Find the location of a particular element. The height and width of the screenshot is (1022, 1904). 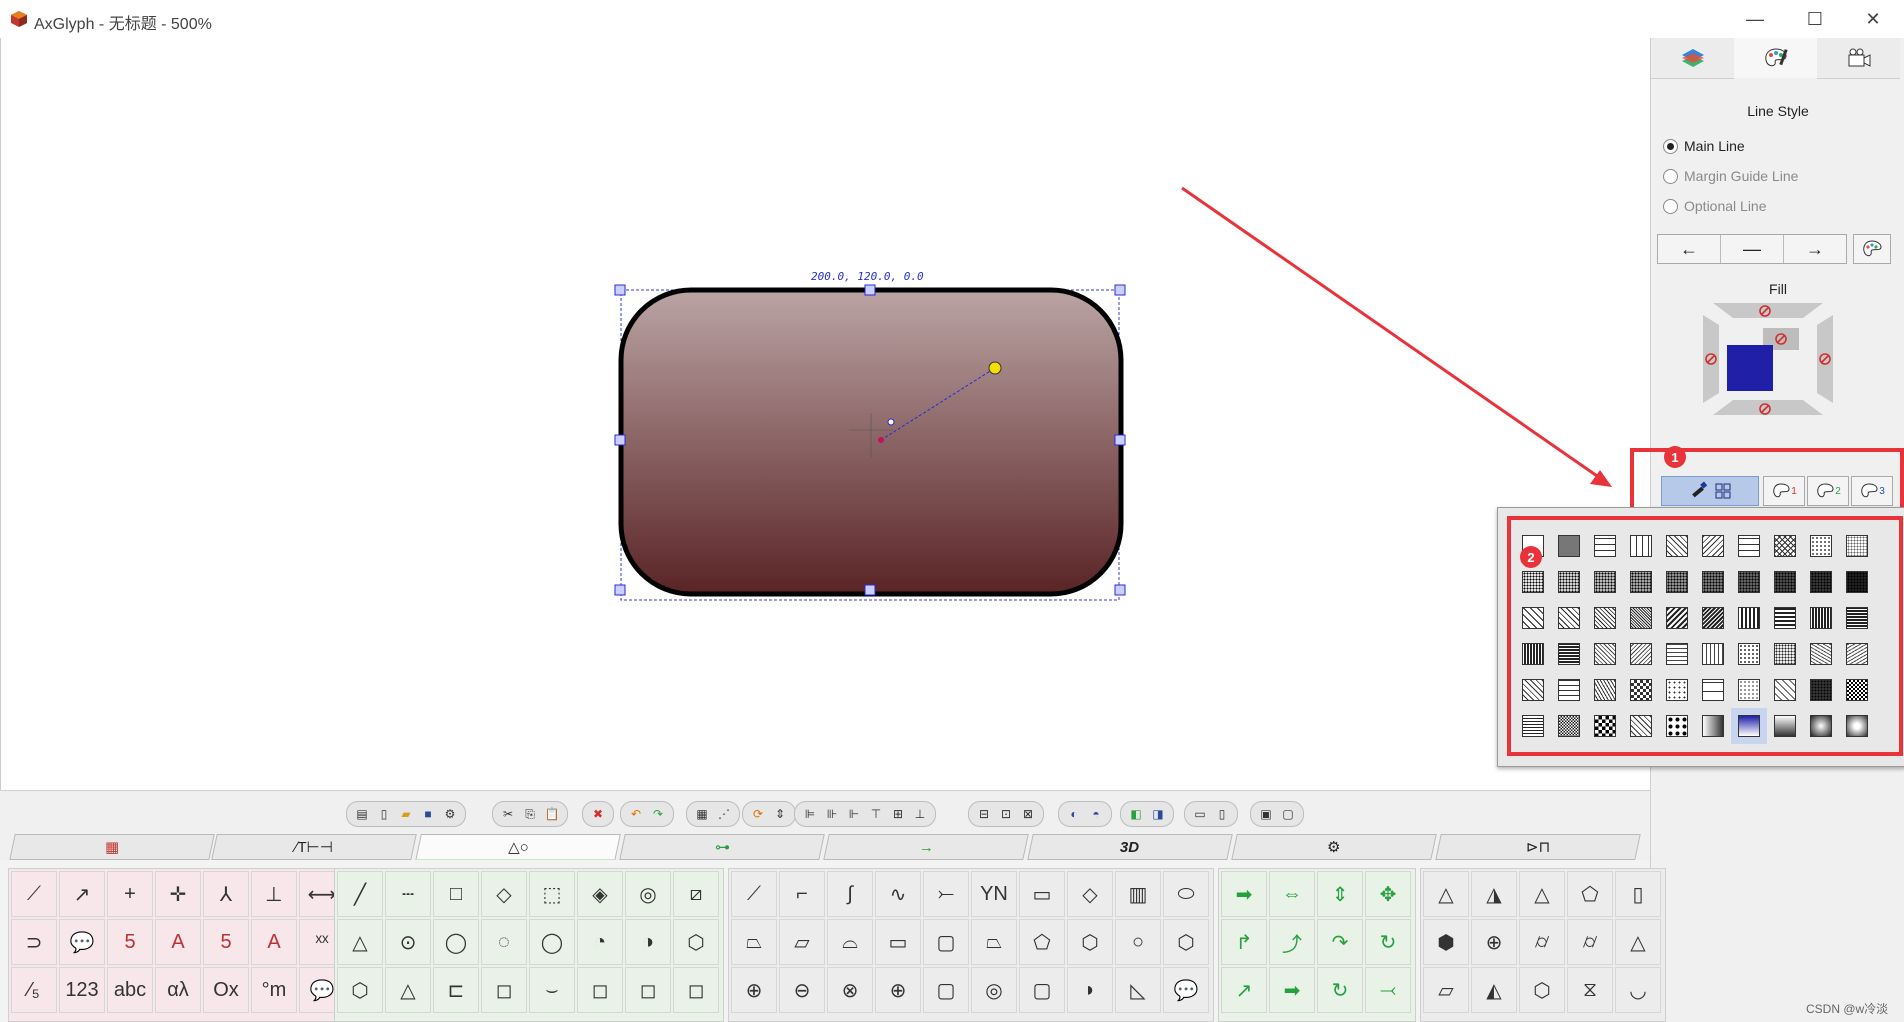

tab-colors: ▦ is located at coordinates (112, 847).